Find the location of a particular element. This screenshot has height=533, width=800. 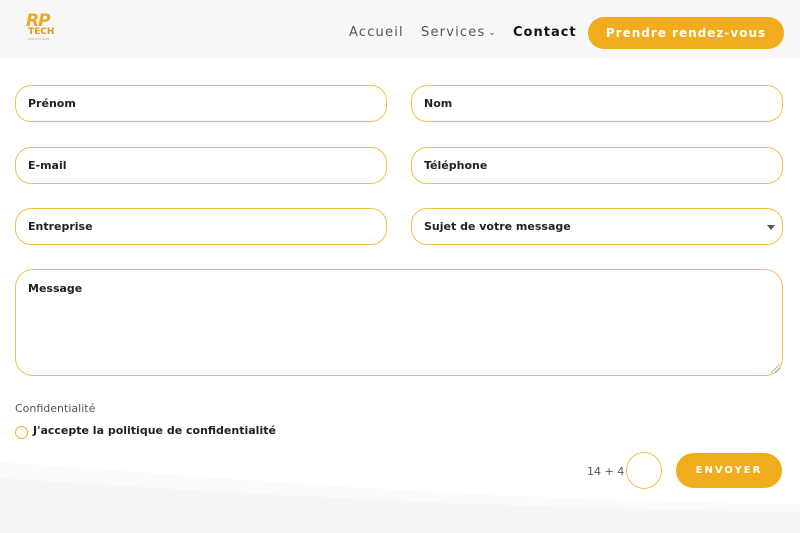

nav-item-services: Services ⌄ is located at coordinates (459, 33).